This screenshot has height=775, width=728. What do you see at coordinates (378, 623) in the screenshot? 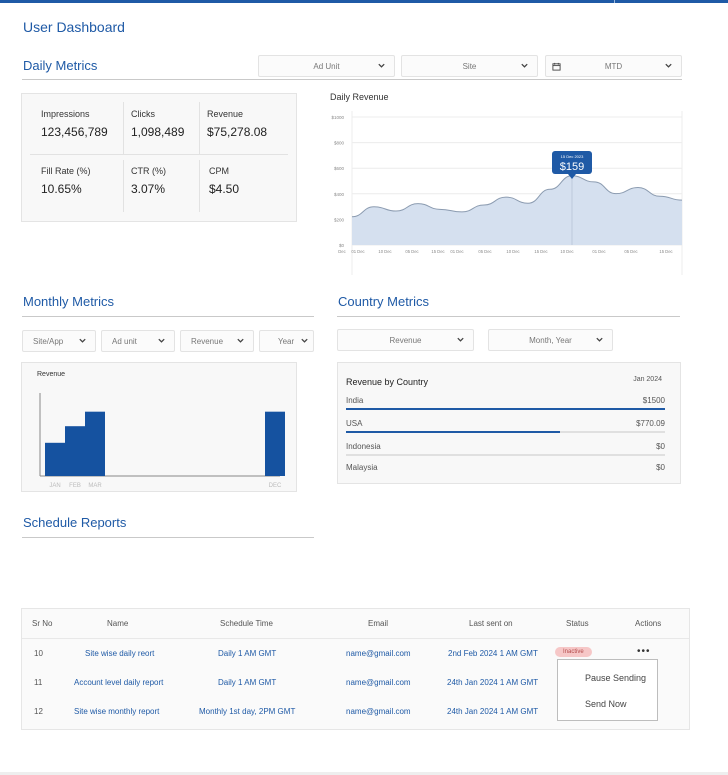
I see `column-header-email: Email` at bounding box center [378, 623].